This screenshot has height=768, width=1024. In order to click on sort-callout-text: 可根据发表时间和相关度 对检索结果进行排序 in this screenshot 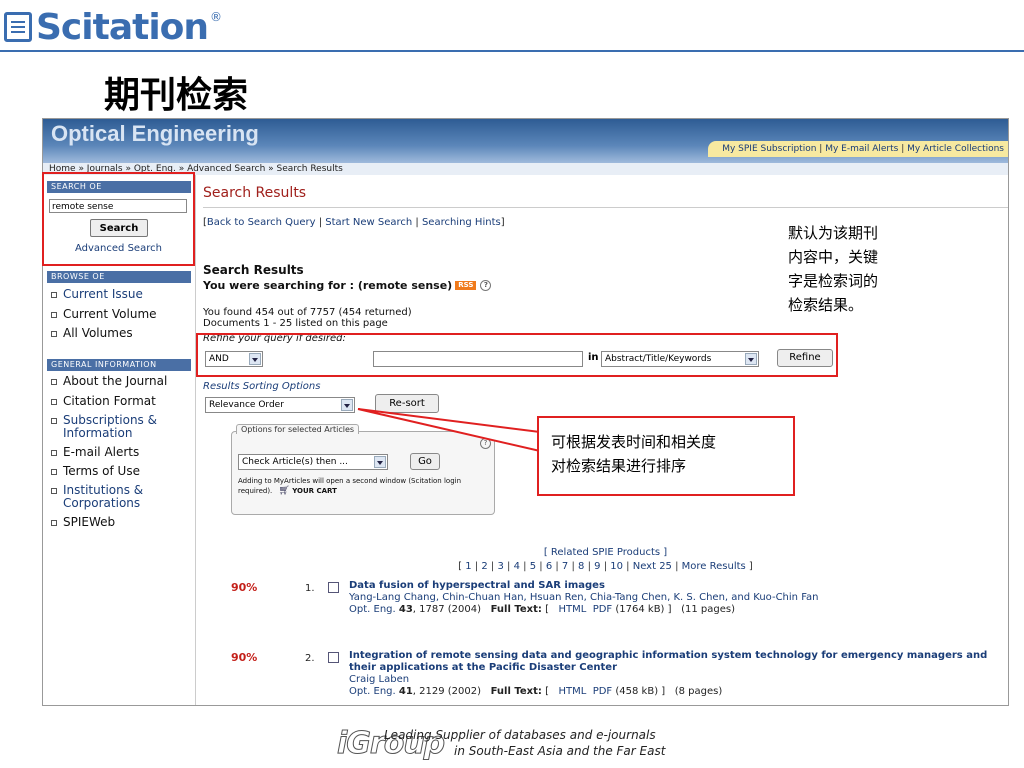, I will do `click(634, 454)`.